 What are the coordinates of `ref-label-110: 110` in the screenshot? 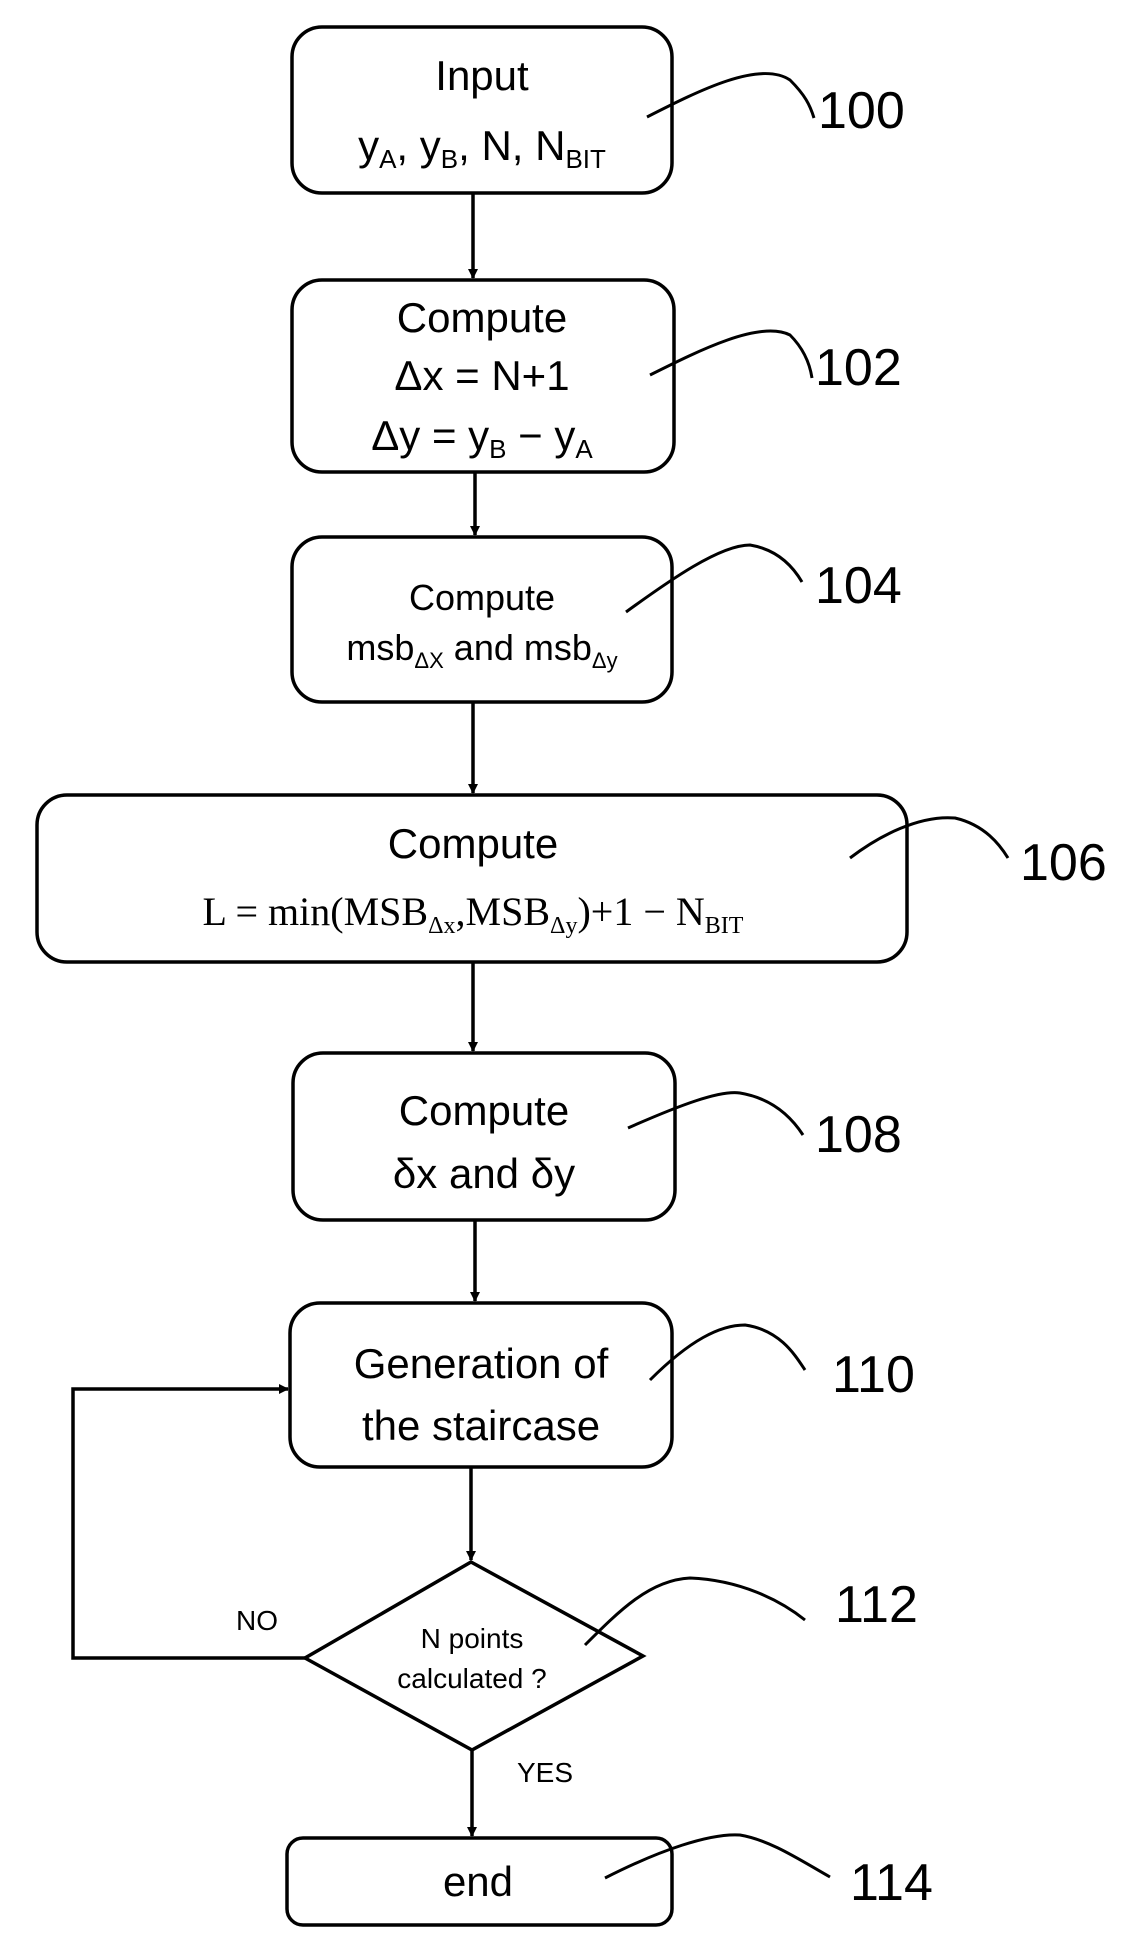 It's located at (873, 1375).